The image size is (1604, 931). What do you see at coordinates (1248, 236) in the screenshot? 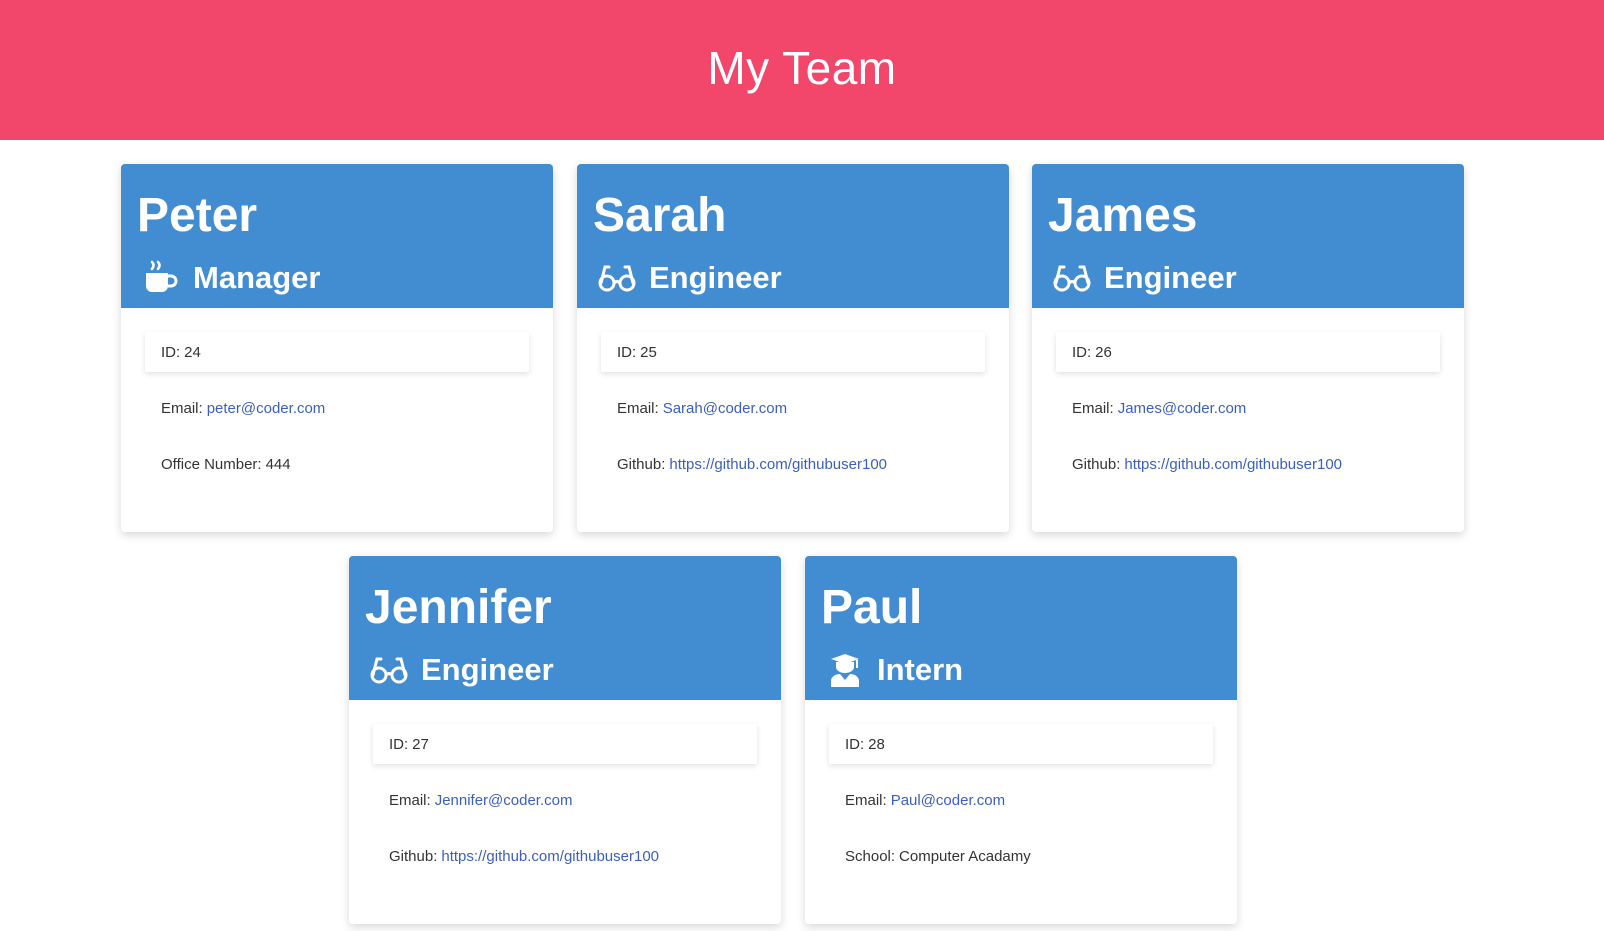
I see `card-header: James Engineer` at bounding box center [1248, 236].